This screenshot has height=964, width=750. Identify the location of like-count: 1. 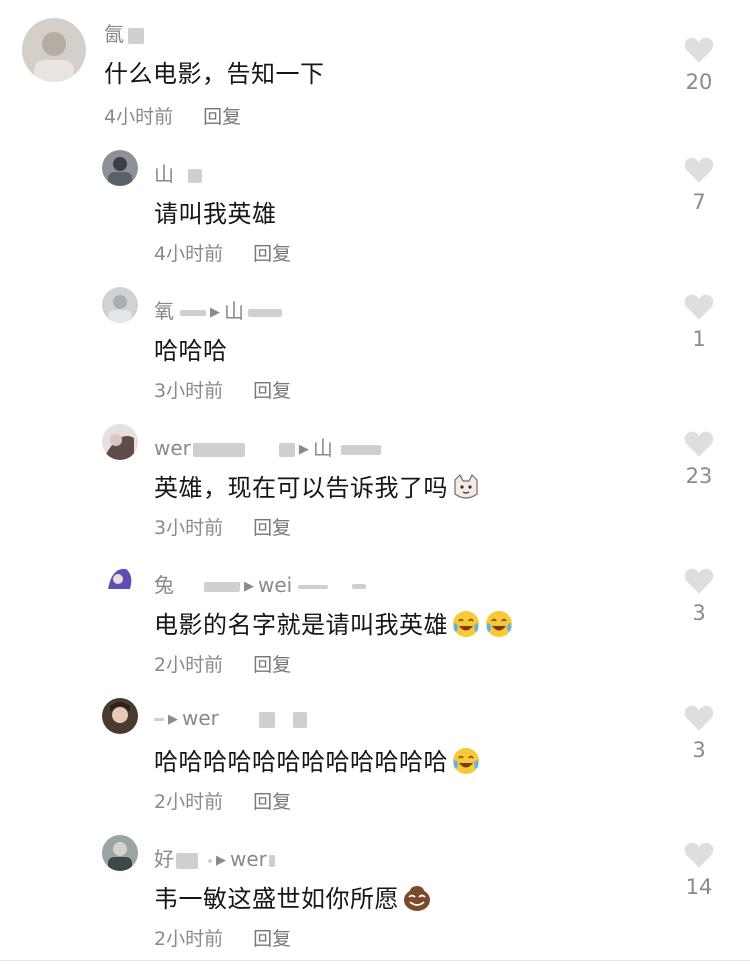
(699, 339).